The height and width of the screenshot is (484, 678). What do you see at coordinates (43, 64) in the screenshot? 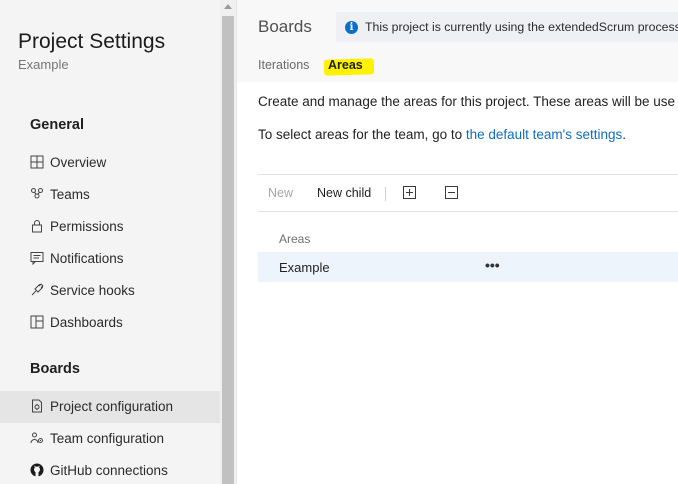
I see `project-name: Example` at bounding box center [43, 64].